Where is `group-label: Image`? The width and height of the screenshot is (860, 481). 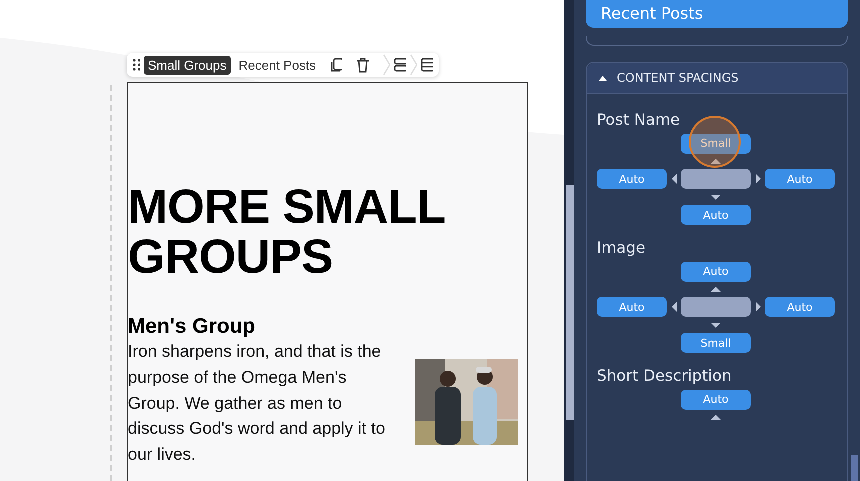 group-label: Image is located at coordinates (622, 248).